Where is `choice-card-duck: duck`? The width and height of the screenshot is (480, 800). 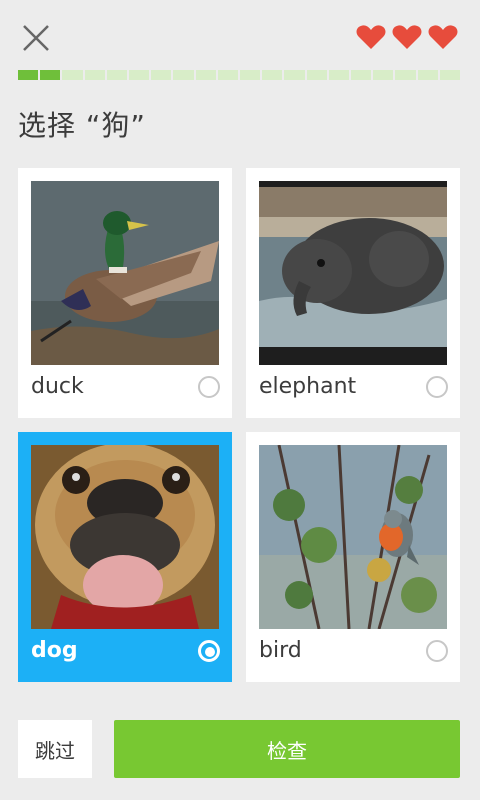 choice-card-duck: duck is located at coordinates (125, 293).